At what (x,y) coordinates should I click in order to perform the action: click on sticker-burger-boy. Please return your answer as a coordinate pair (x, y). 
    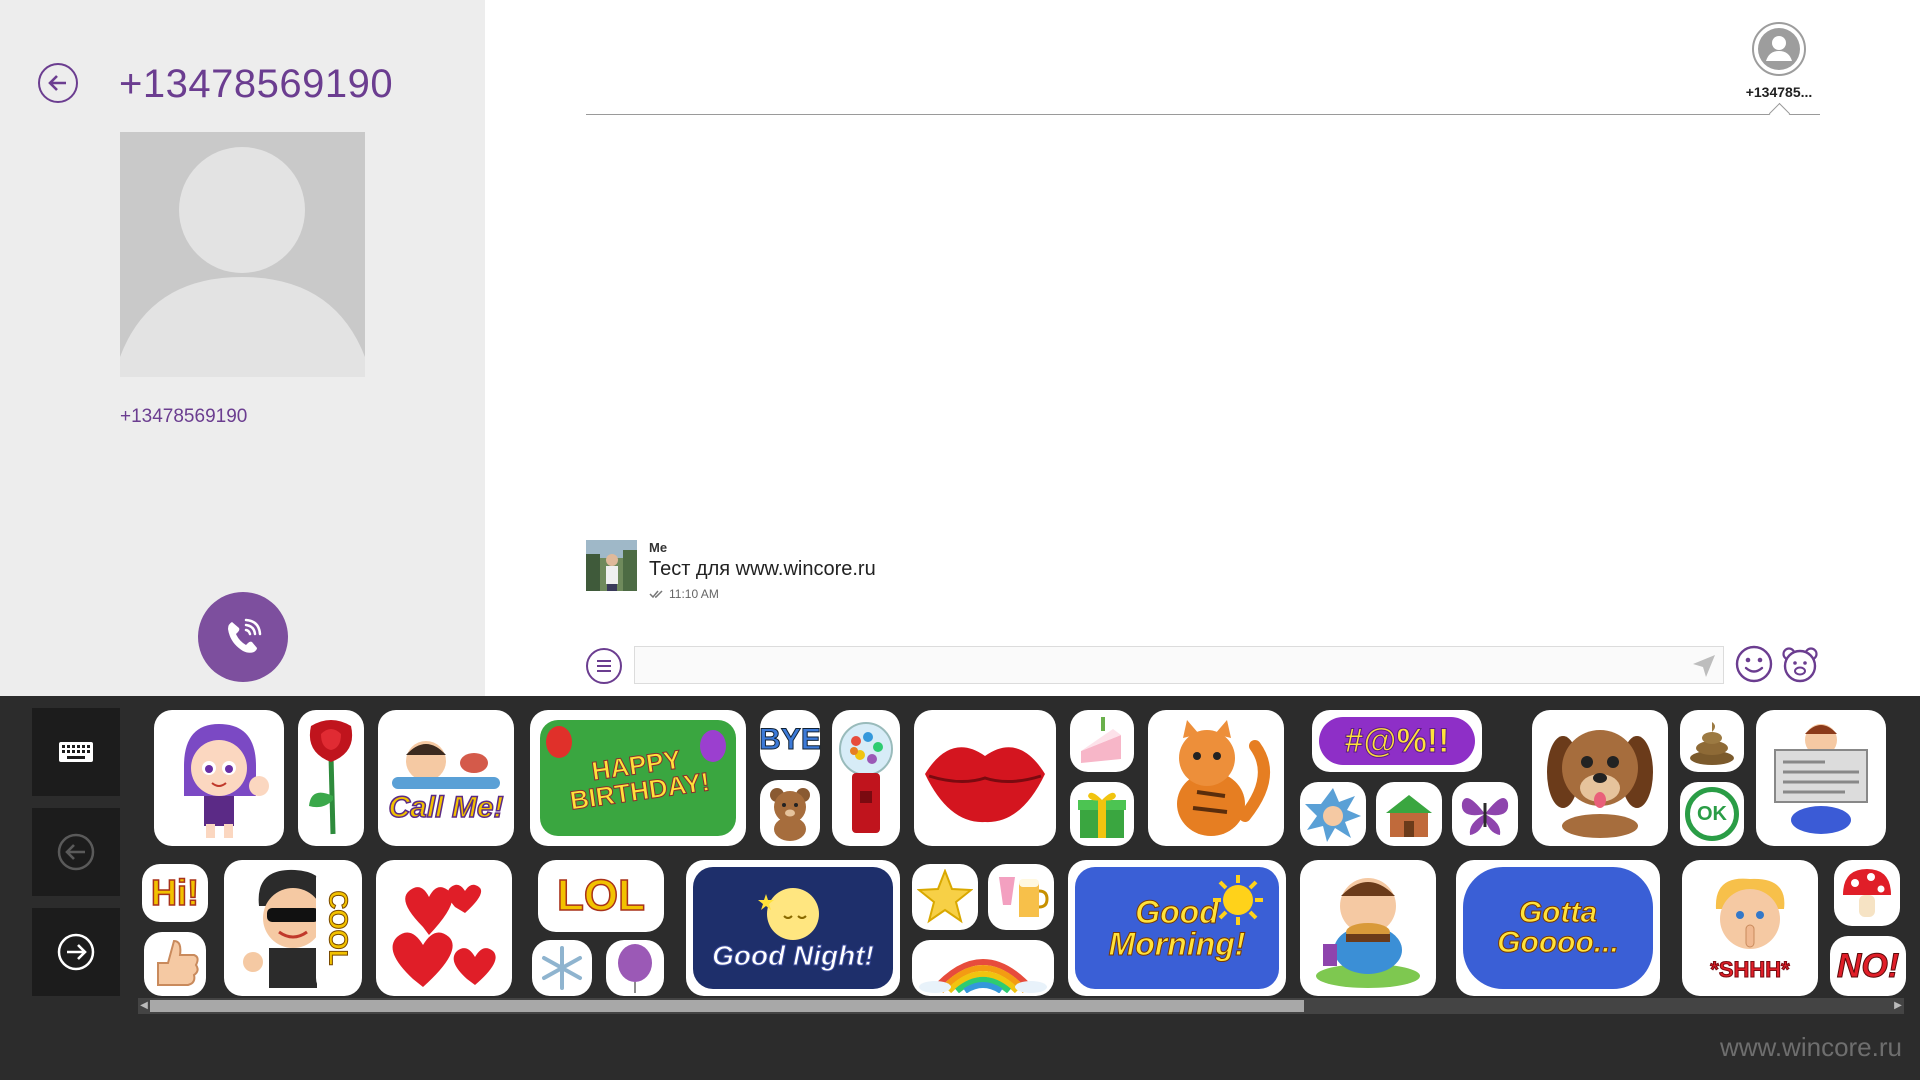
    Looking at the image, I should click on (1368, 928).